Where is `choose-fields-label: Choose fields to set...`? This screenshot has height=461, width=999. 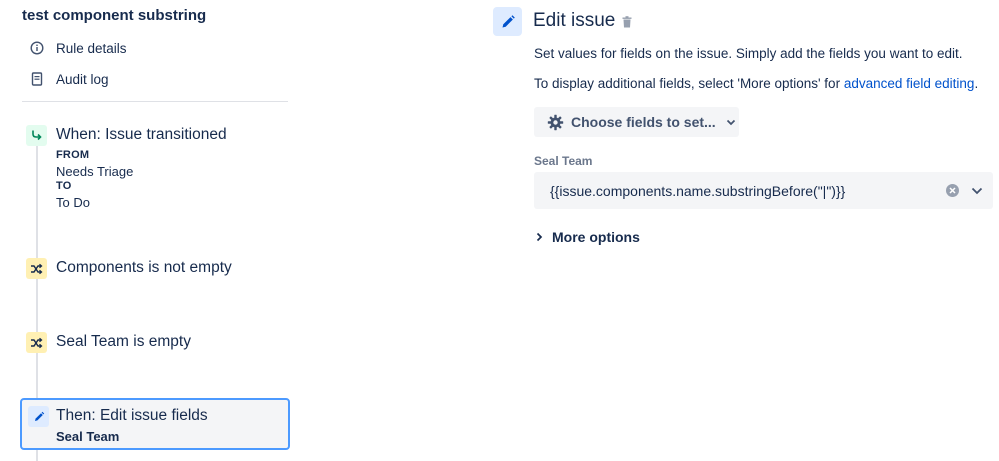 choose-fields-label: Choose fields to set... is located at coordinates (643, 122).